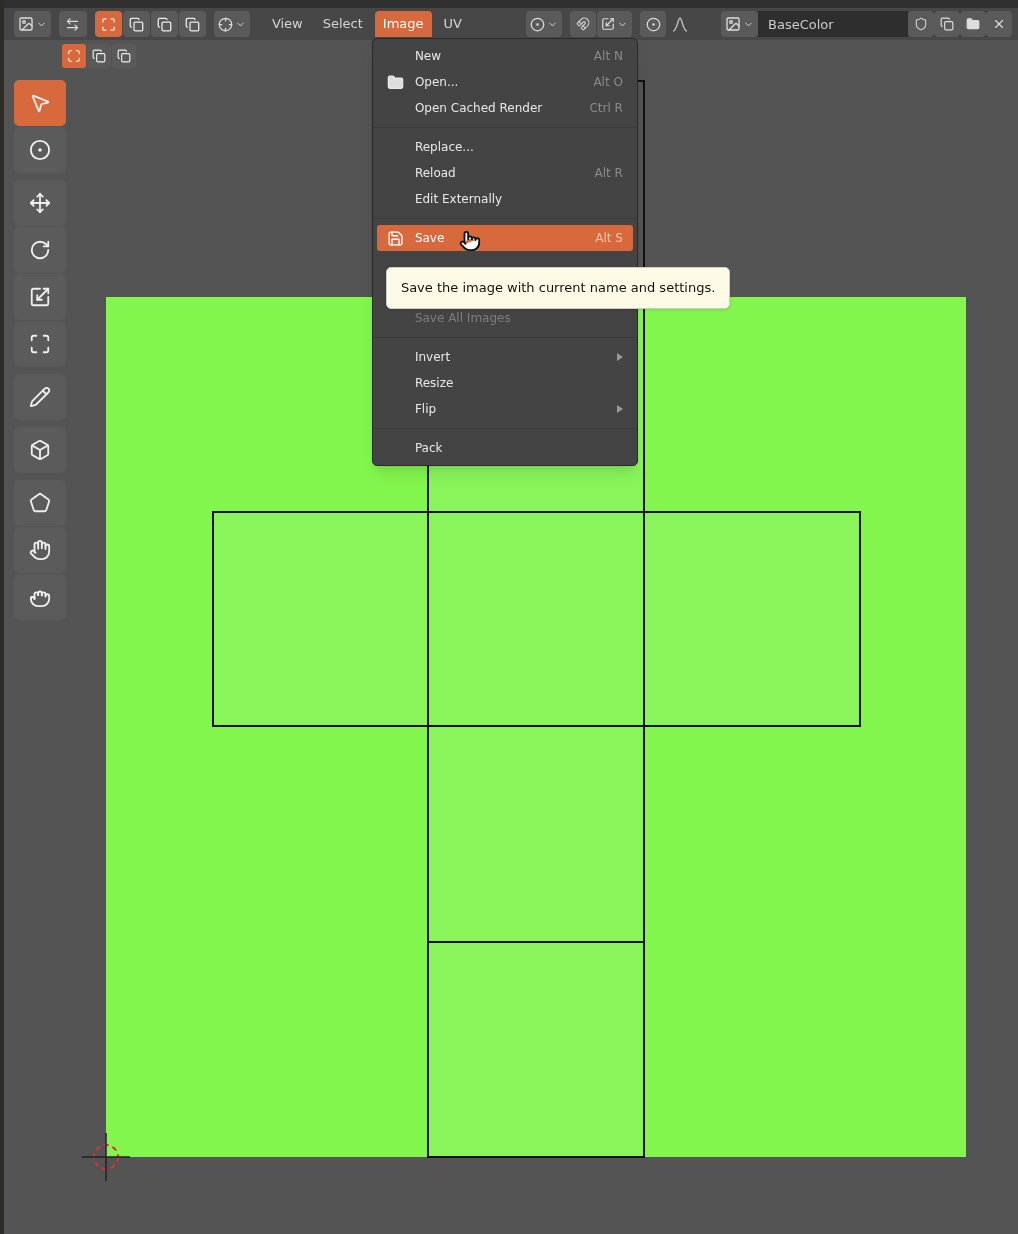  I want to click on mouse-pointer-icon, so click(469, 241).